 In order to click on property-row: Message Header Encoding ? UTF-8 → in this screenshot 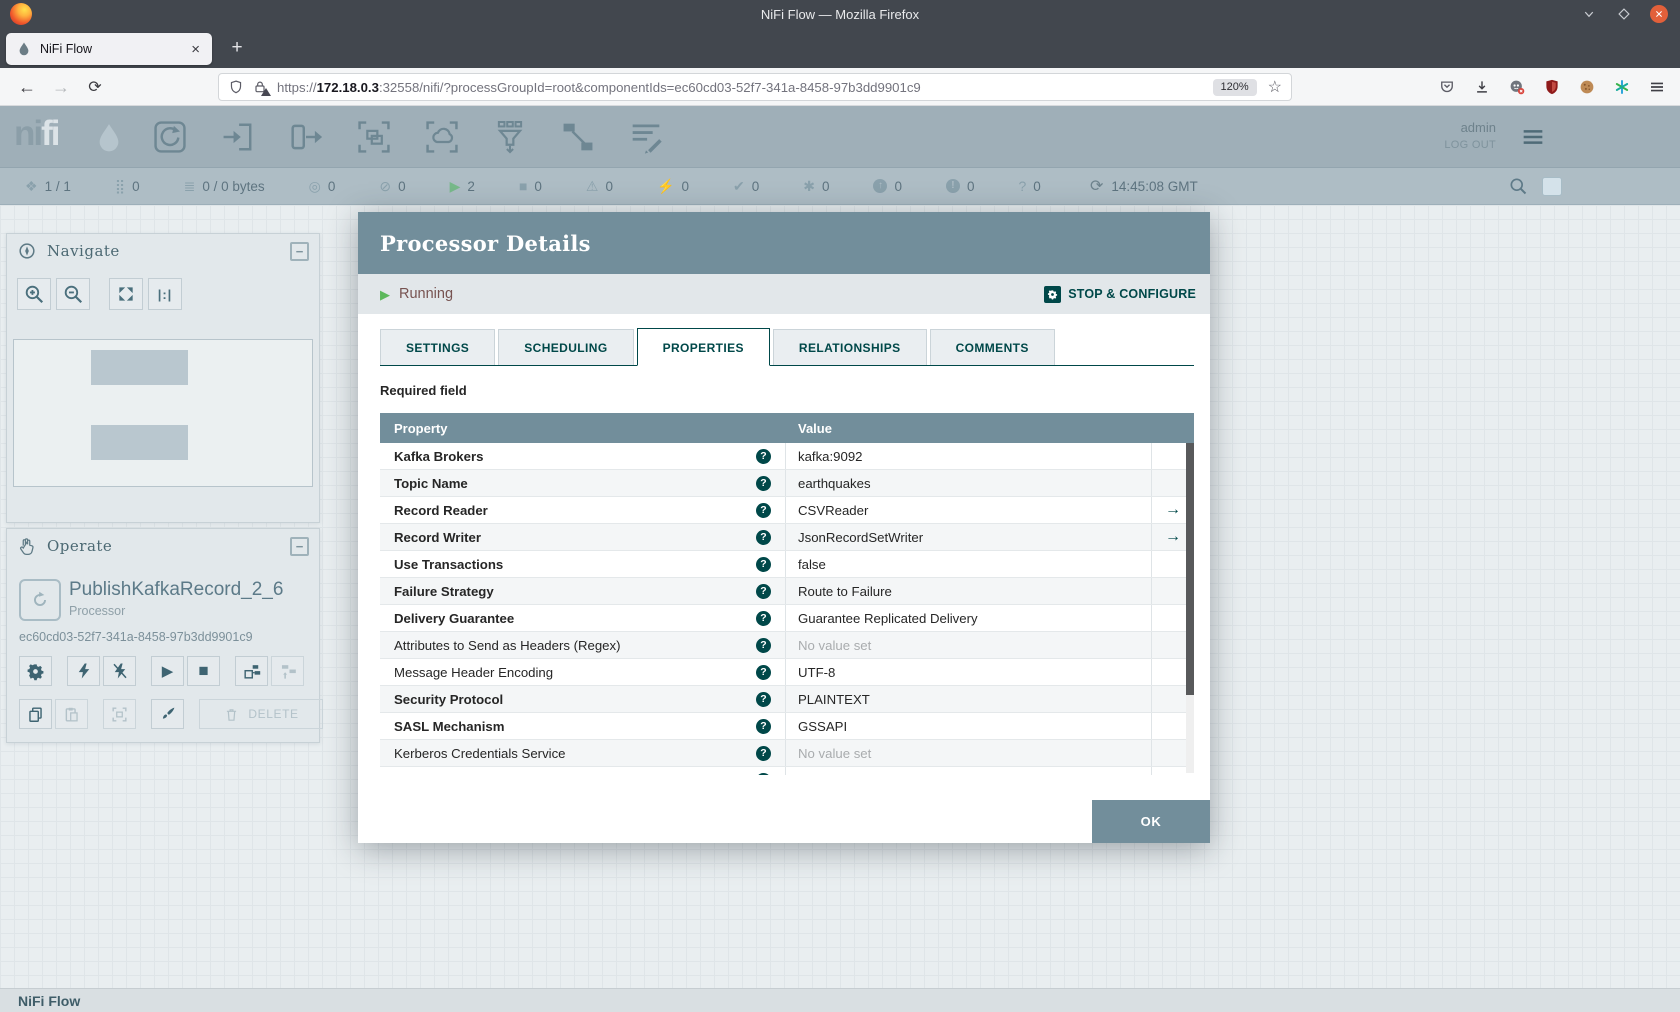, I will do `click(787, 672)`.